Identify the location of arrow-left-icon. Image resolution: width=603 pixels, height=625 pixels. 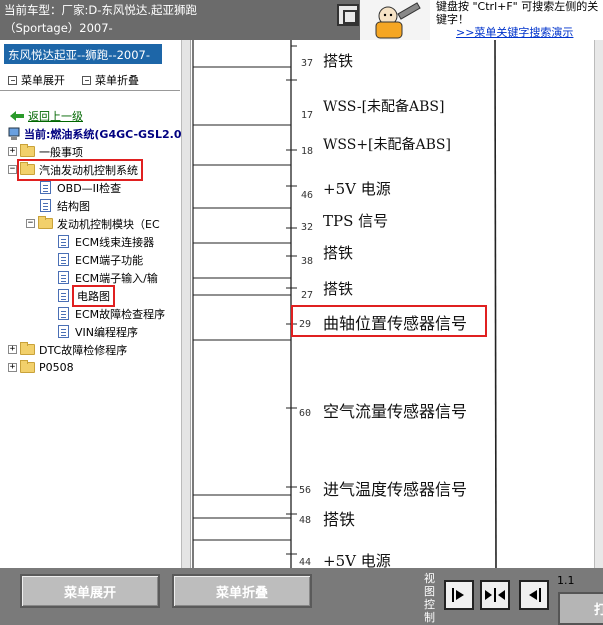
(535, 595).